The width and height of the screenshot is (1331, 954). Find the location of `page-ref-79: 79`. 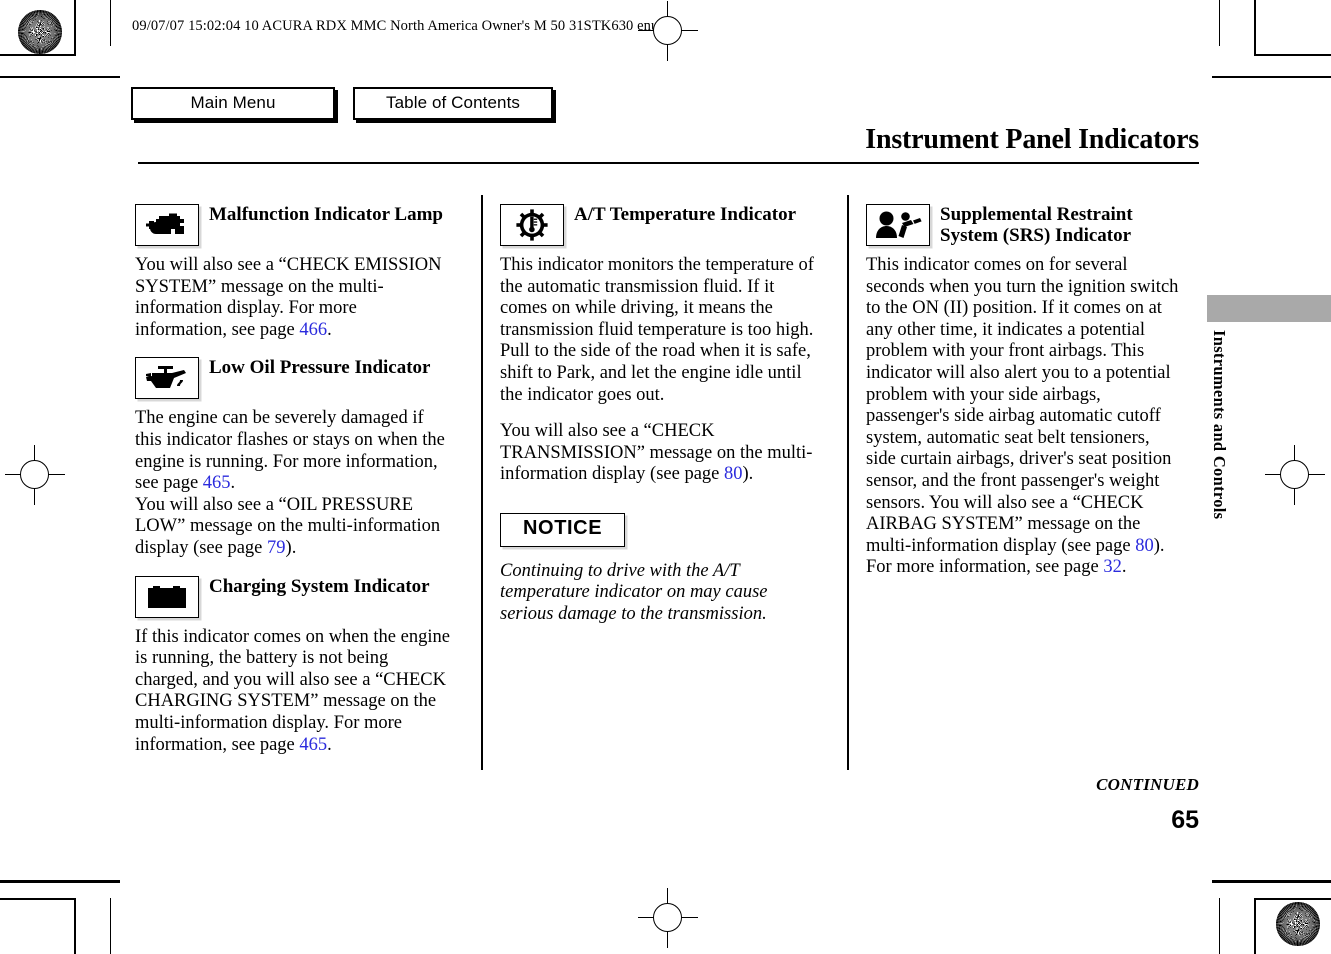

page-ref-79: 79 is located at coordinates (276, 548).